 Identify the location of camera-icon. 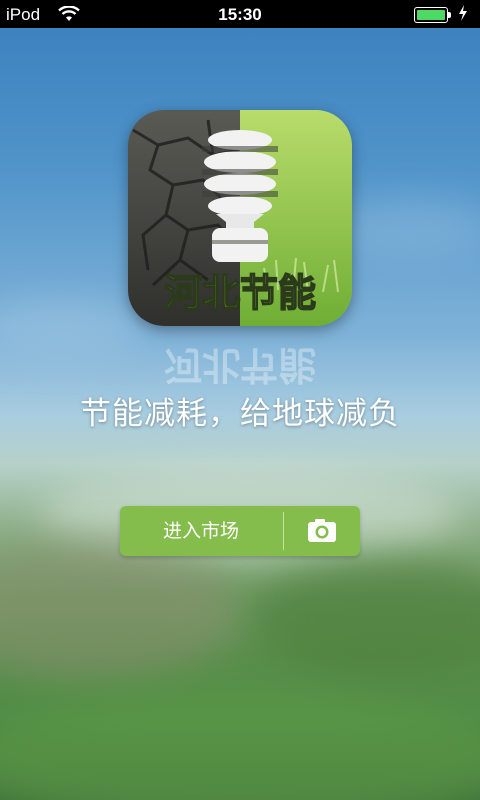
(322, 530).